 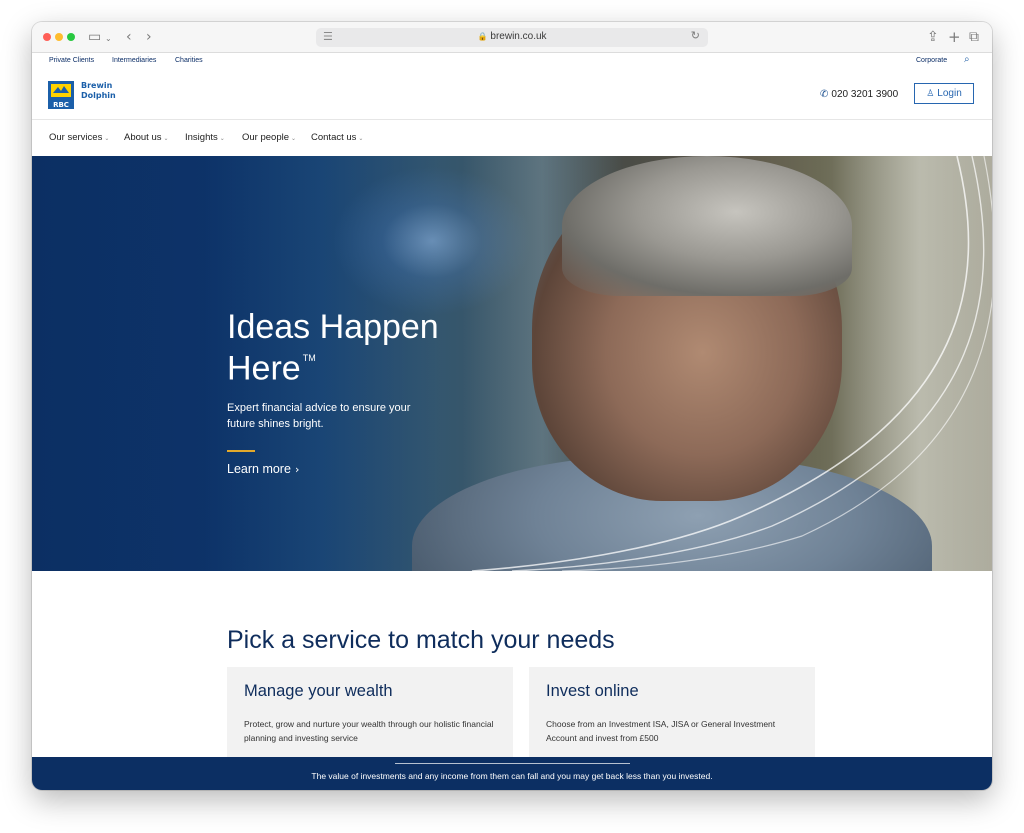 I want to click on minimize-window-button, so click(x=59, y=37).